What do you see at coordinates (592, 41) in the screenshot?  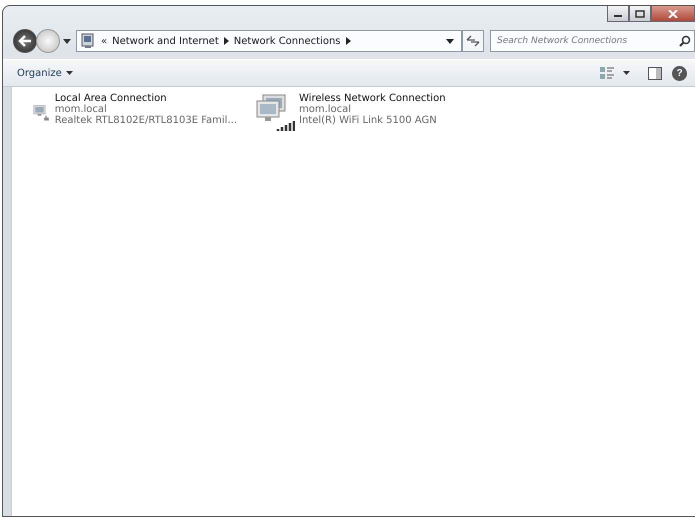 I see `search-field: Search Network Connections` at bounding box center [592, 41].